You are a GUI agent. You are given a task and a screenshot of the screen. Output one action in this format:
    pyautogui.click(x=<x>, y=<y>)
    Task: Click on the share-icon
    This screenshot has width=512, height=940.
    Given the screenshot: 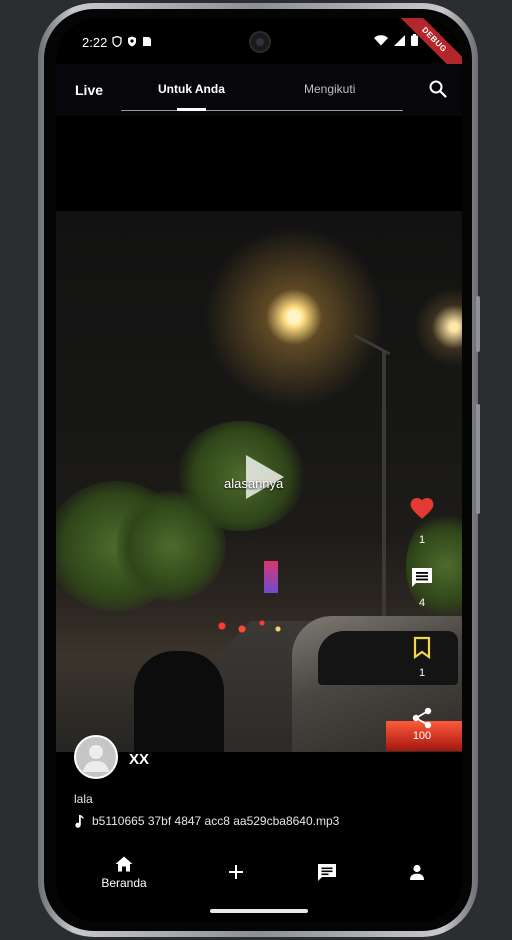 What is the action you would take?
    pyautogui.click(x=422, y=718)
    